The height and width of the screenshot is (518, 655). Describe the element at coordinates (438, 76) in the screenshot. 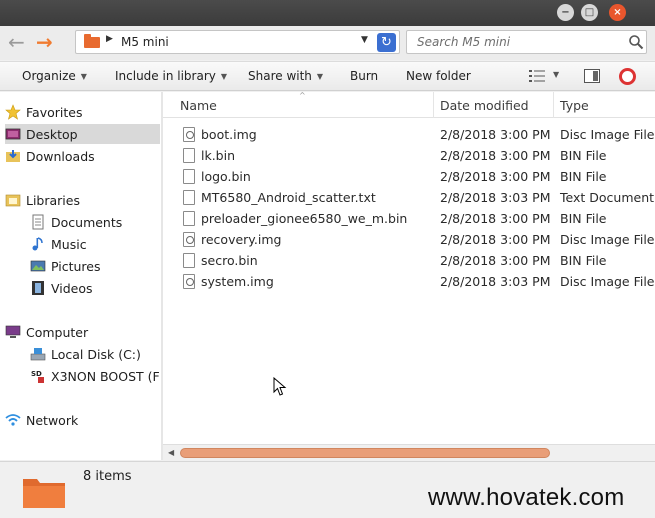

I see `new-folder-button: New folder` at that location.